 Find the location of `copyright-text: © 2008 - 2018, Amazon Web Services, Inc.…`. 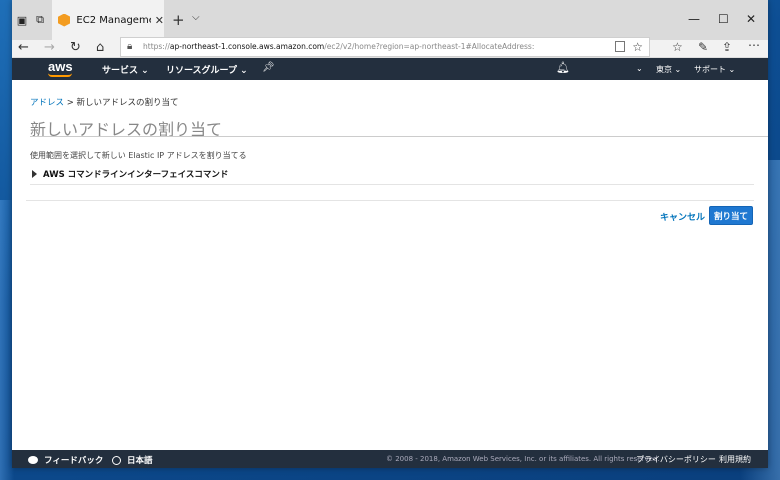

copyright-text: © 2008 - 2018, Amazon Web Services, Inc.… is located at coordinates (523, 459).